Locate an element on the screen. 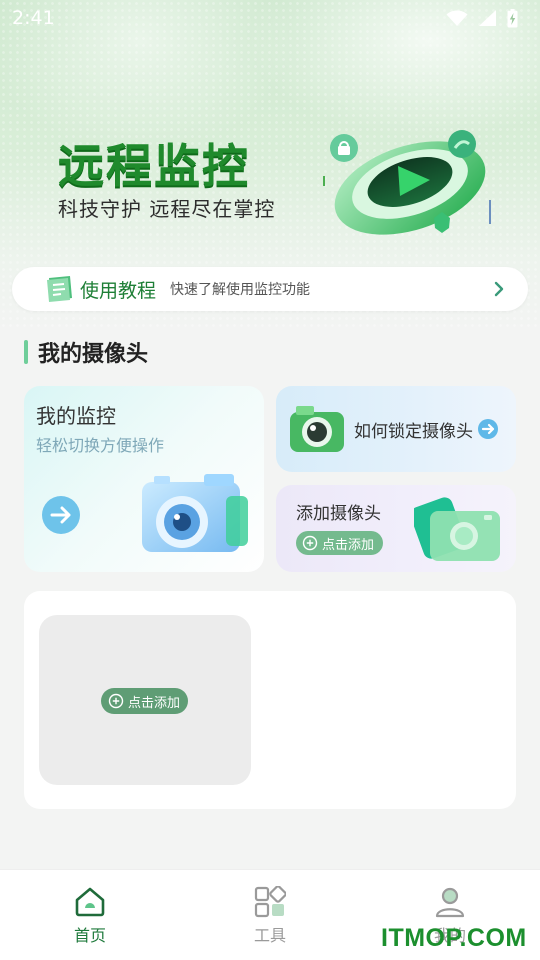 This screenshot has height=960, width=540. go-arrow-button is located at coordinates (61, 515).